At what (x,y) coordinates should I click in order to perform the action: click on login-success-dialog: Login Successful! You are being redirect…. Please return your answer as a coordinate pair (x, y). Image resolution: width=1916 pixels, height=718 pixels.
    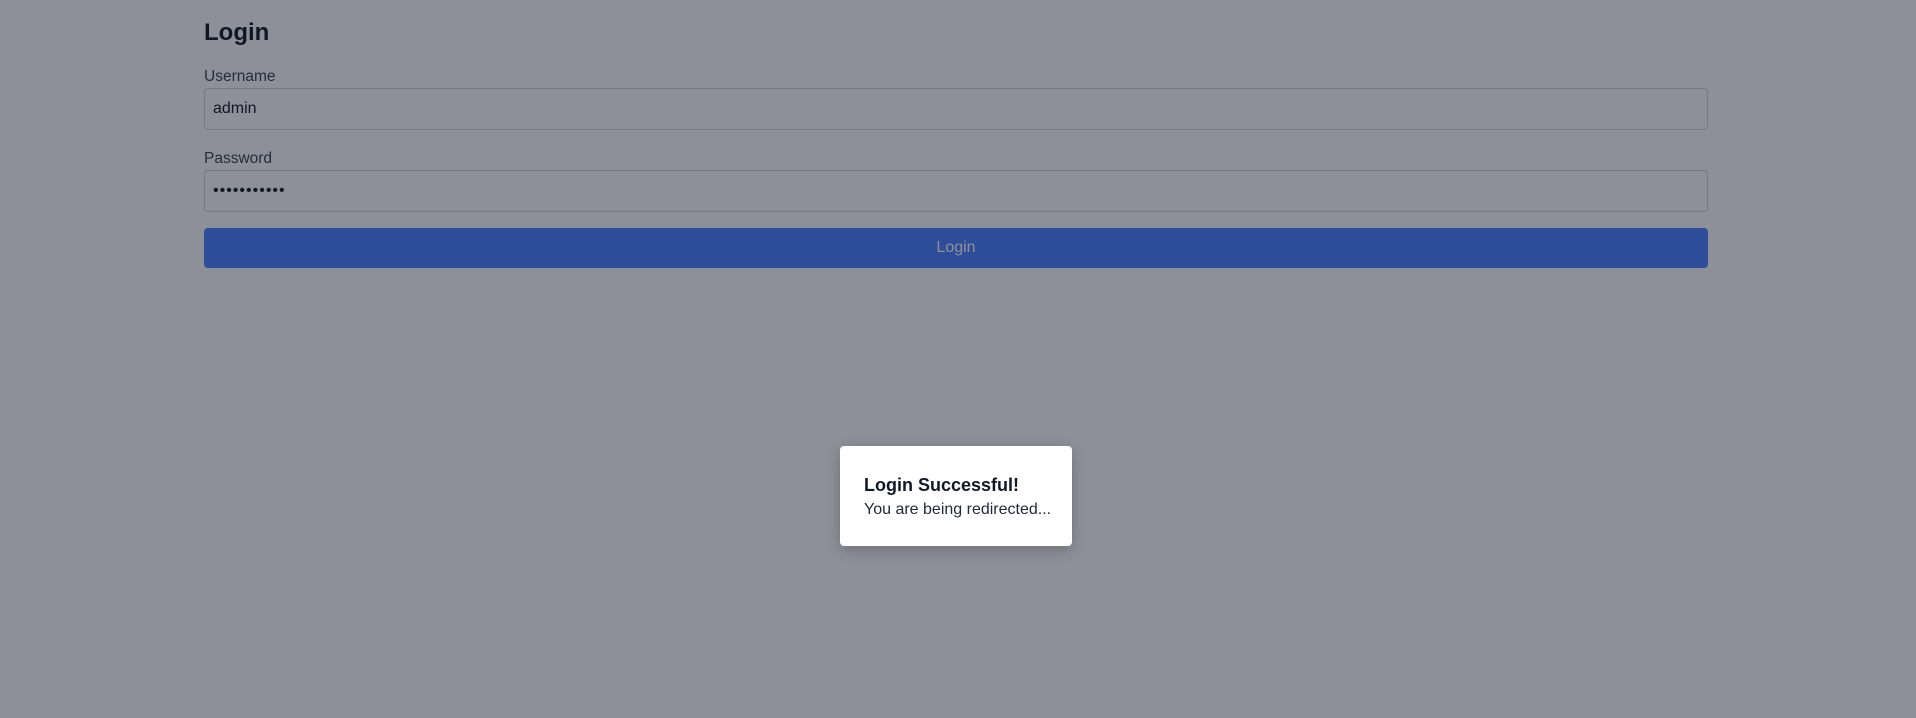
    Looking at the image, I should click on (956, 496).